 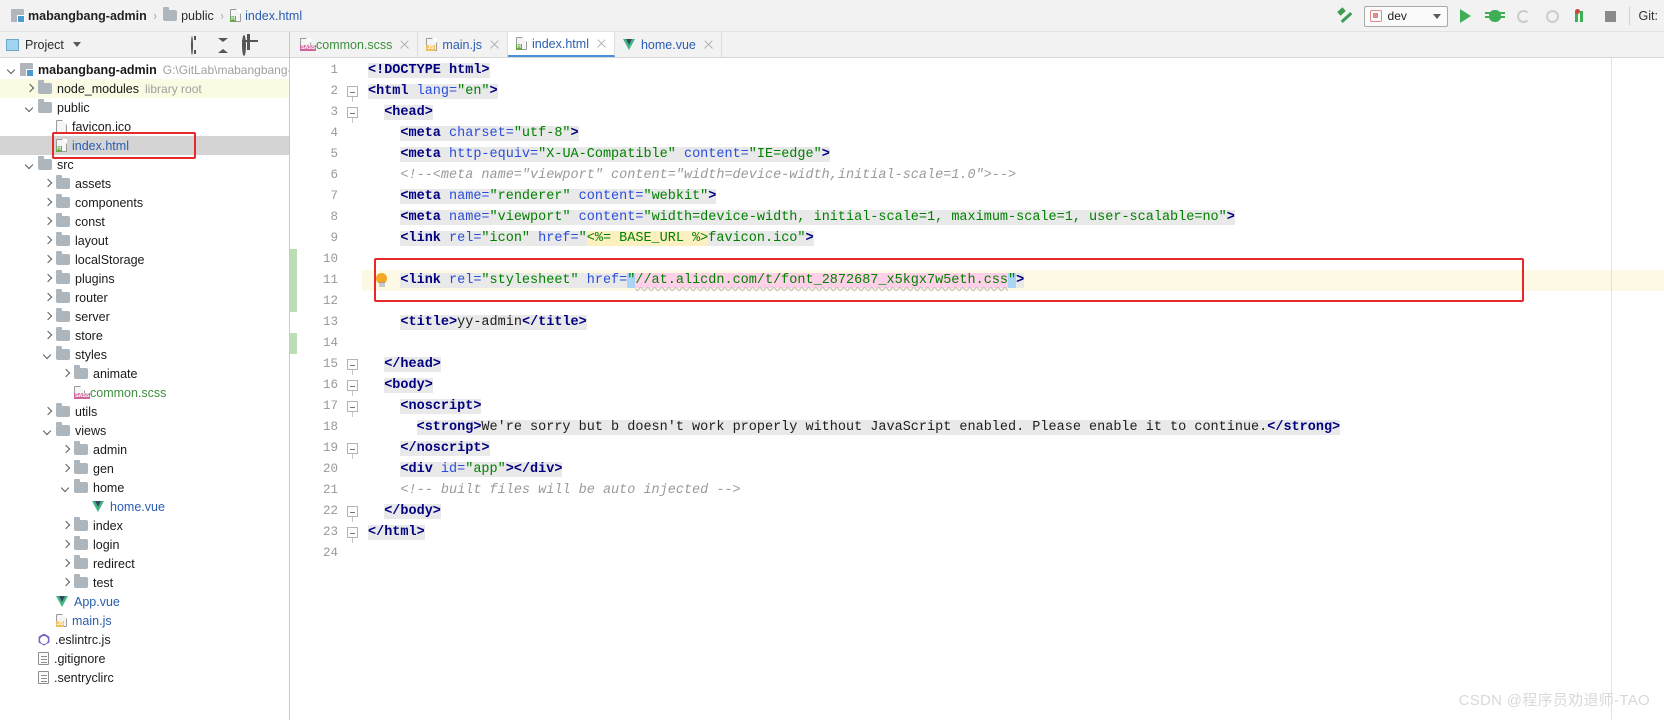 What do you see at coordinates (1346, 16) in the screenshot?
I see `build-hammer-button` at bounding box center [1346, 16].